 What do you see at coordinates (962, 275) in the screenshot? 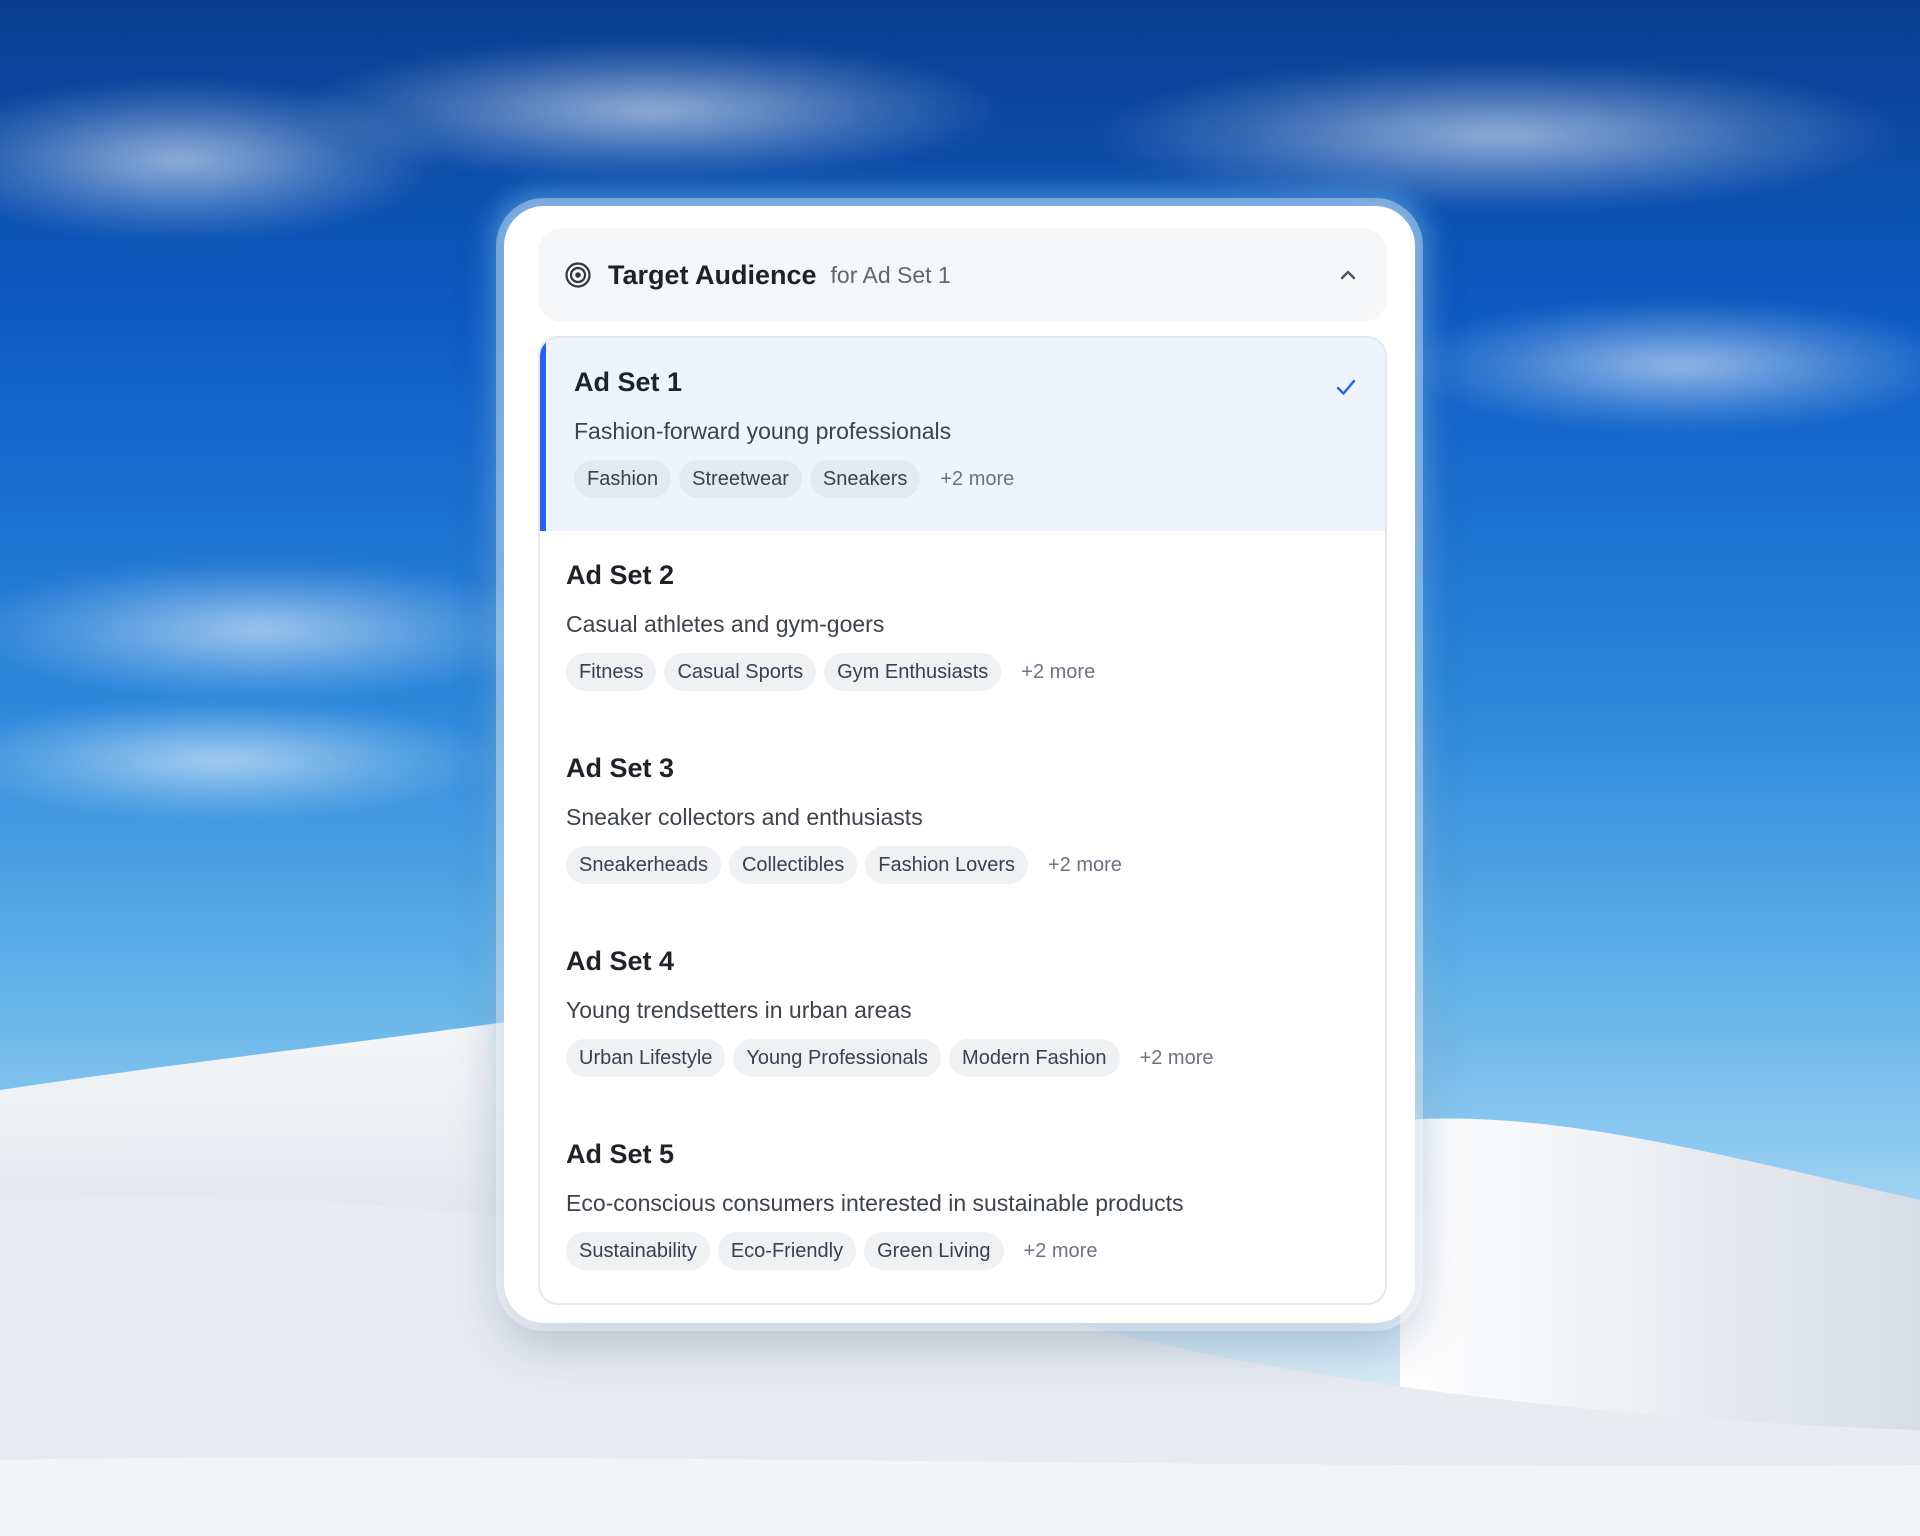
I see `target-audience-header: Target Audience for Ad Set 1` at bounding box center [962, 275].